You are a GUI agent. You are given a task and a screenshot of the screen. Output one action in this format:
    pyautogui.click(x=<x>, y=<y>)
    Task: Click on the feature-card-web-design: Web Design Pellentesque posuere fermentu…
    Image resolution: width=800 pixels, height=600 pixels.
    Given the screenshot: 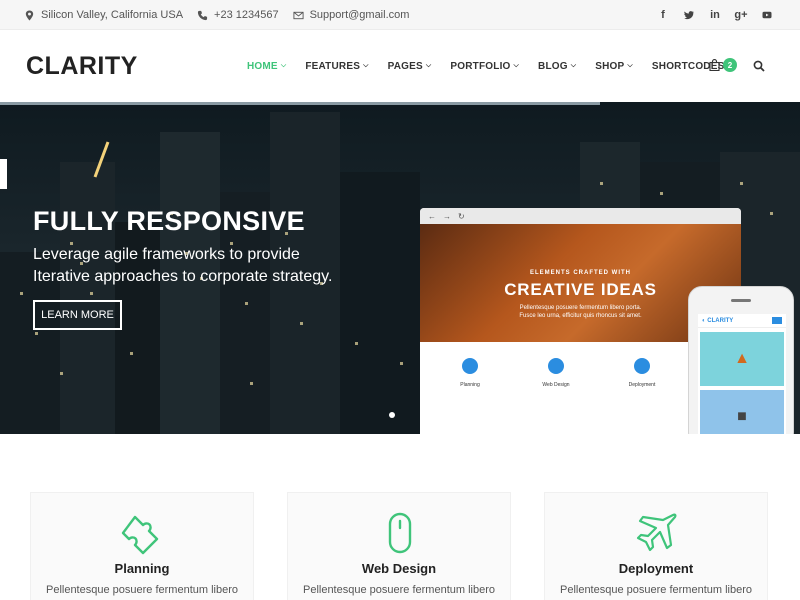 What is the action you would take?
    pyautogui.click(x=399, y=546)
    